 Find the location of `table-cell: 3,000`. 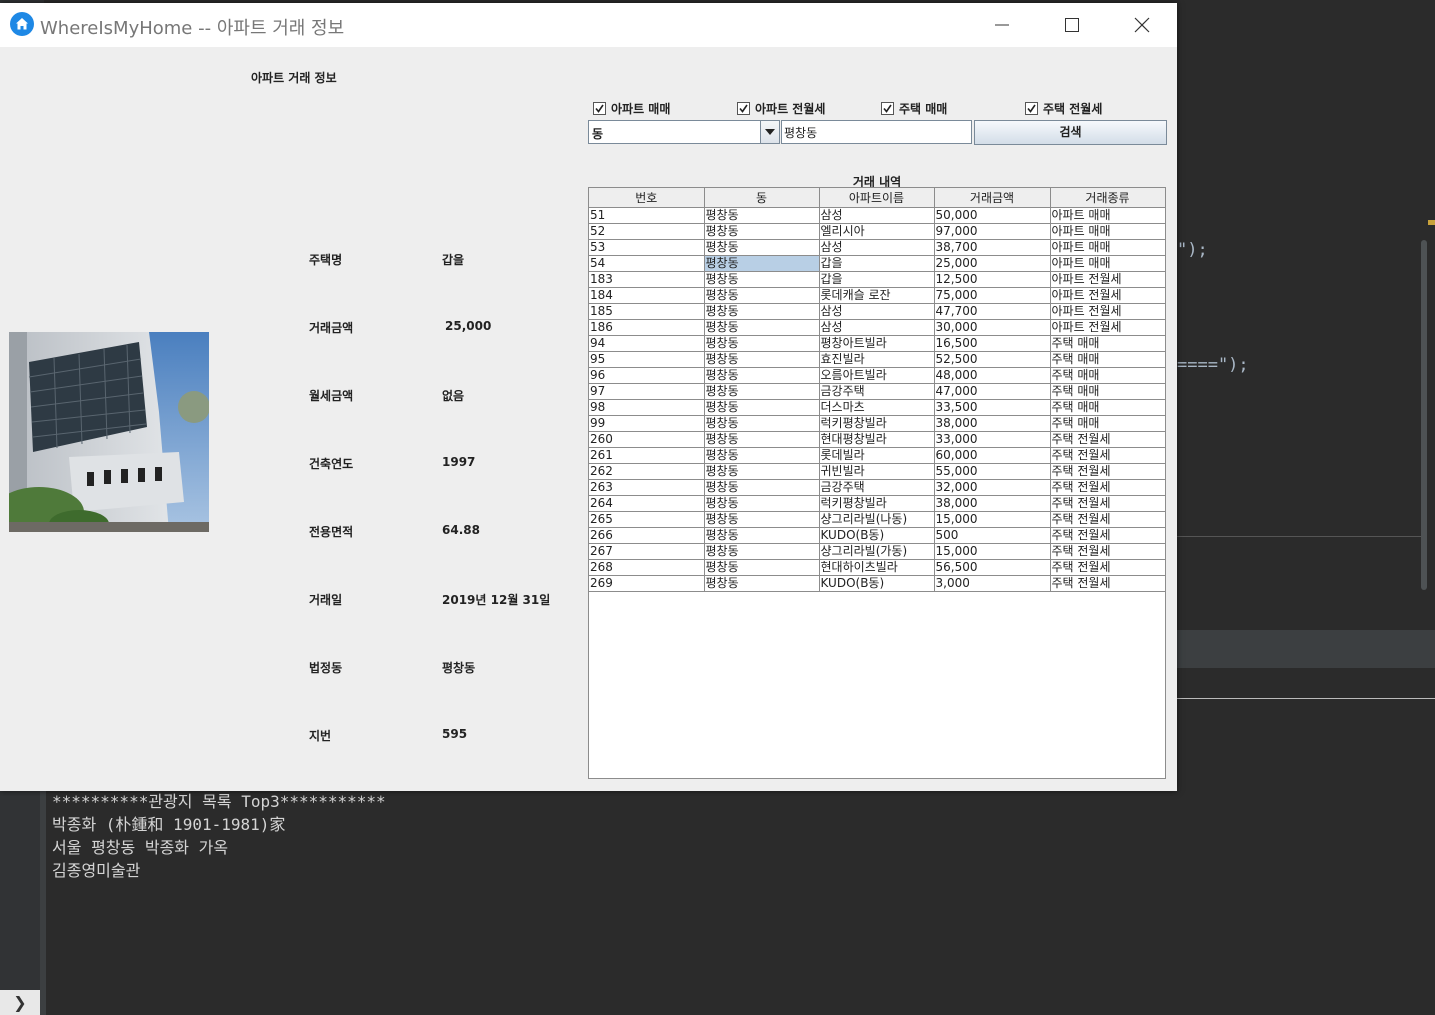

table-cell: 3,000 is located at coordinates (992, 583).